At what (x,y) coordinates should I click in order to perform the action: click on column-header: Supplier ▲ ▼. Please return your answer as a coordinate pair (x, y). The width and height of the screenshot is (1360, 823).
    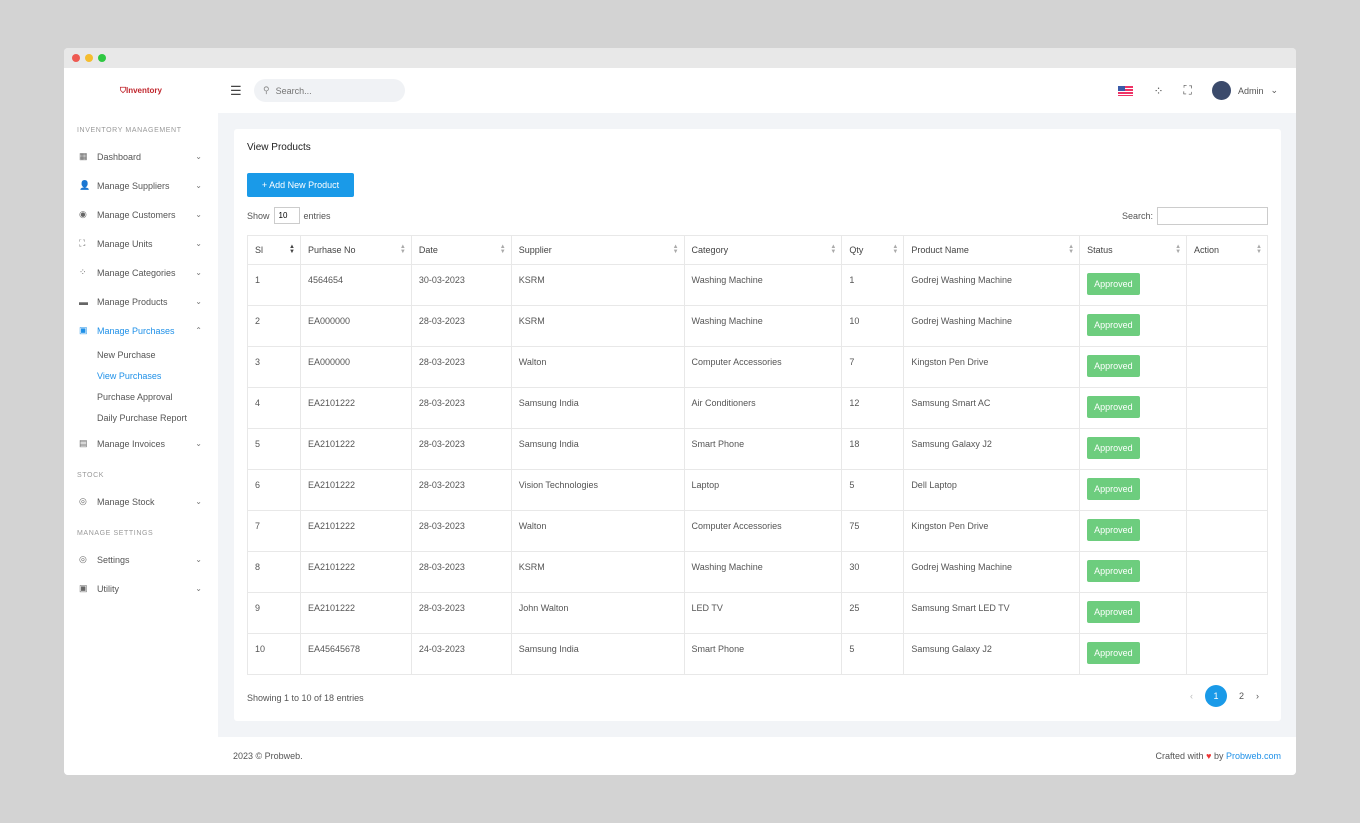
    Looking at the image, I should click on (597, 250).